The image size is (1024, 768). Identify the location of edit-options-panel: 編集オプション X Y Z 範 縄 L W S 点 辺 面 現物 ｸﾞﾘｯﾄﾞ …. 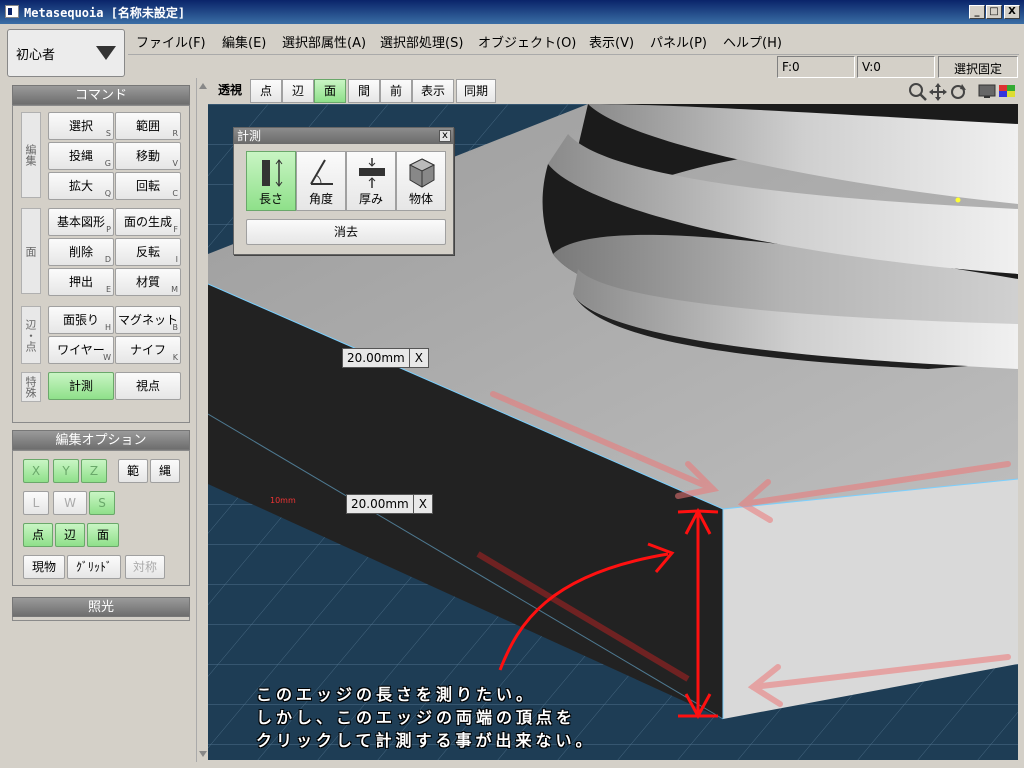
(101, 510).